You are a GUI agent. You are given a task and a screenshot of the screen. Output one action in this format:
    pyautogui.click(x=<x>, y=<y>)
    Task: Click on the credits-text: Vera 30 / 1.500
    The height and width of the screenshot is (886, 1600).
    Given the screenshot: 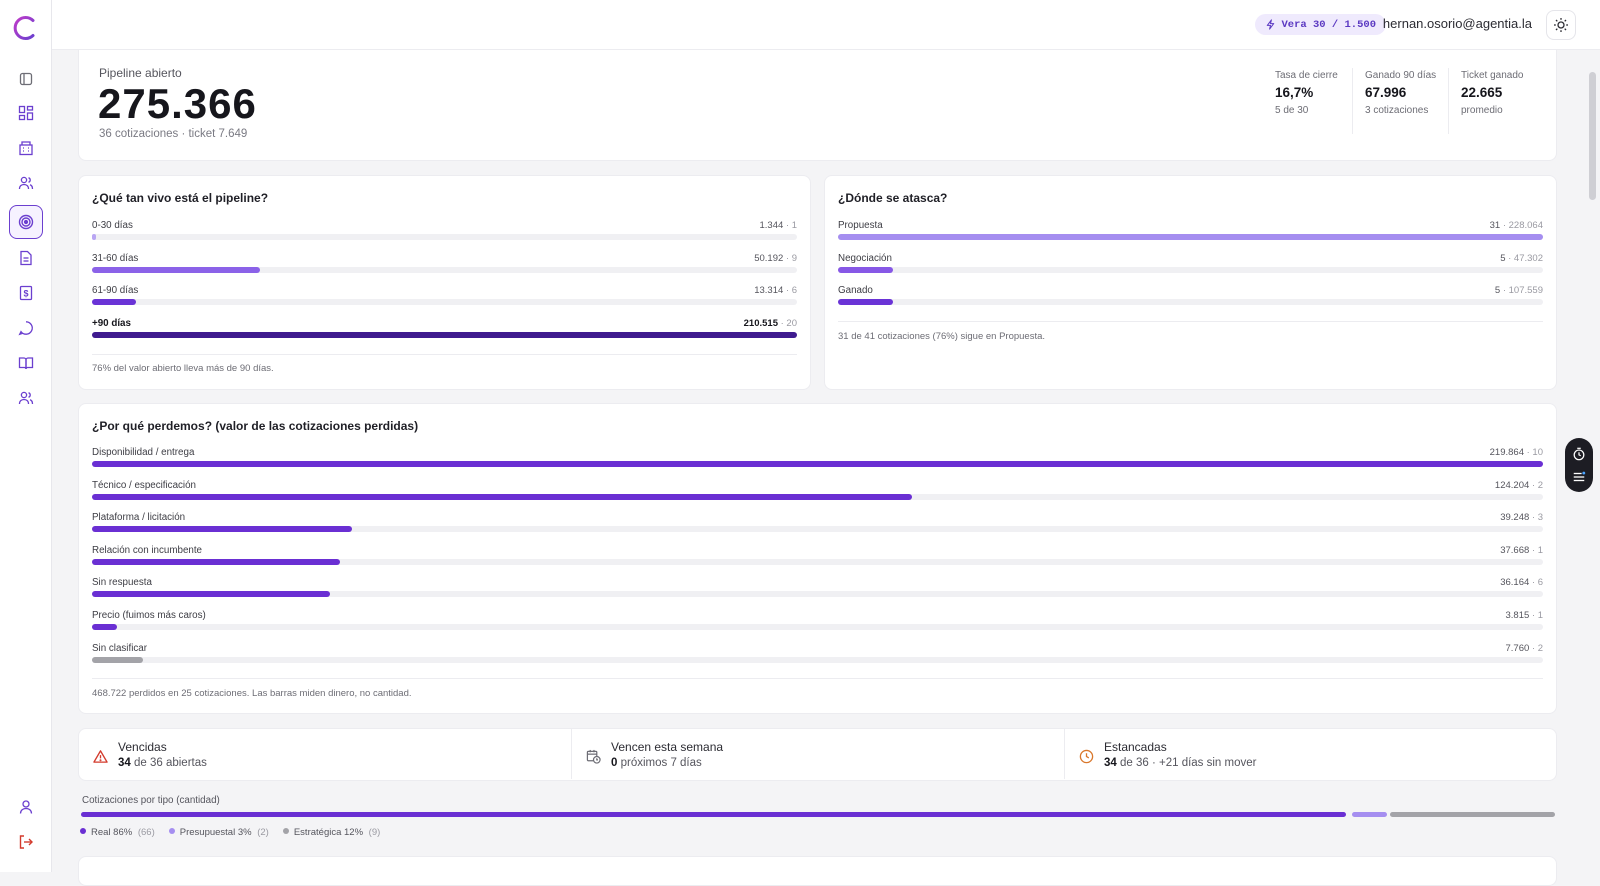 What is the action you would take?
    pyautogui.click(x=1328, y=24)
    